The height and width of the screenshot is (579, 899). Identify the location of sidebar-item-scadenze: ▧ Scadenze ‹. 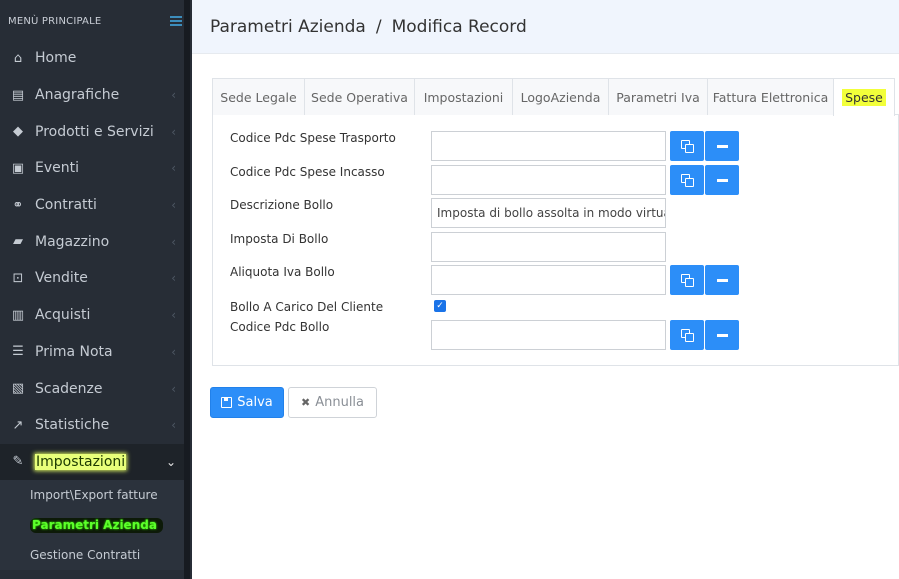
(92, 388).